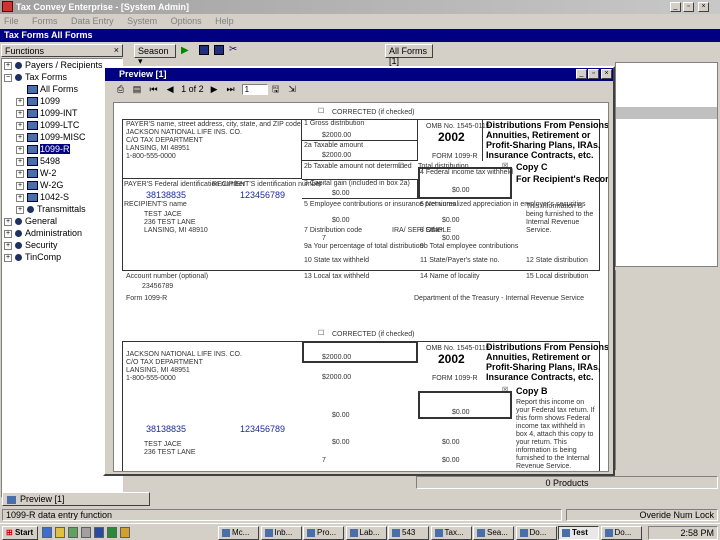 The height and width of the screenshot is (540, 720). What do you see at coordinates (675, 7) in the screenshot?
I see `minimize-button: _` at bounding box center [675, 7].